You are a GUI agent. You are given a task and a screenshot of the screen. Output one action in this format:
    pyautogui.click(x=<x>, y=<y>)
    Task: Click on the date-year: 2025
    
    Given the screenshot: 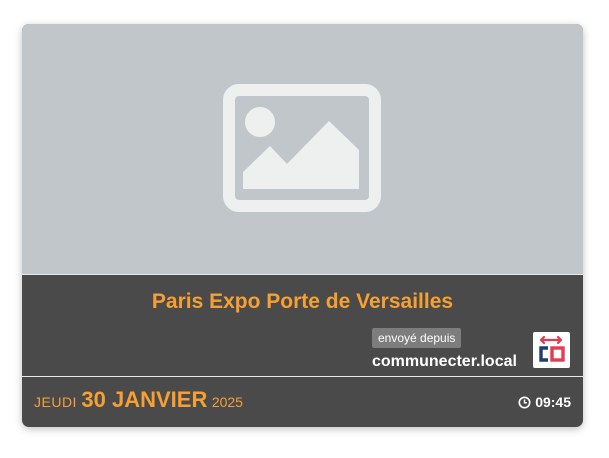 What is the action you would take?
    pyautogui.click(x=227, y=402)
    